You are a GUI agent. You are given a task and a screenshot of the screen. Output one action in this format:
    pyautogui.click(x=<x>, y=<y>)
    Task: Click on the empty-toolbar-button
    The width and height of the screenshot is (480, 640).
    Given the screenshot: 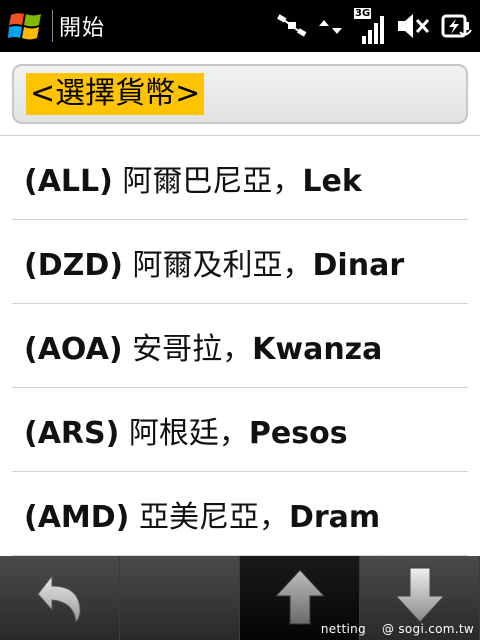 What is the action you would take?
    pyautogui.click(x=180, y=598)
    